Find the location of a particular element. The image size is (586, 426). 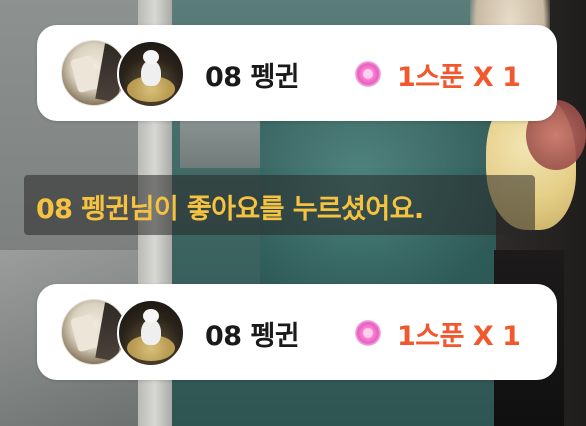

like-notification: 08 펭귄님이 좋아요를 누르셨어요. is located at coordinates (279, 205).